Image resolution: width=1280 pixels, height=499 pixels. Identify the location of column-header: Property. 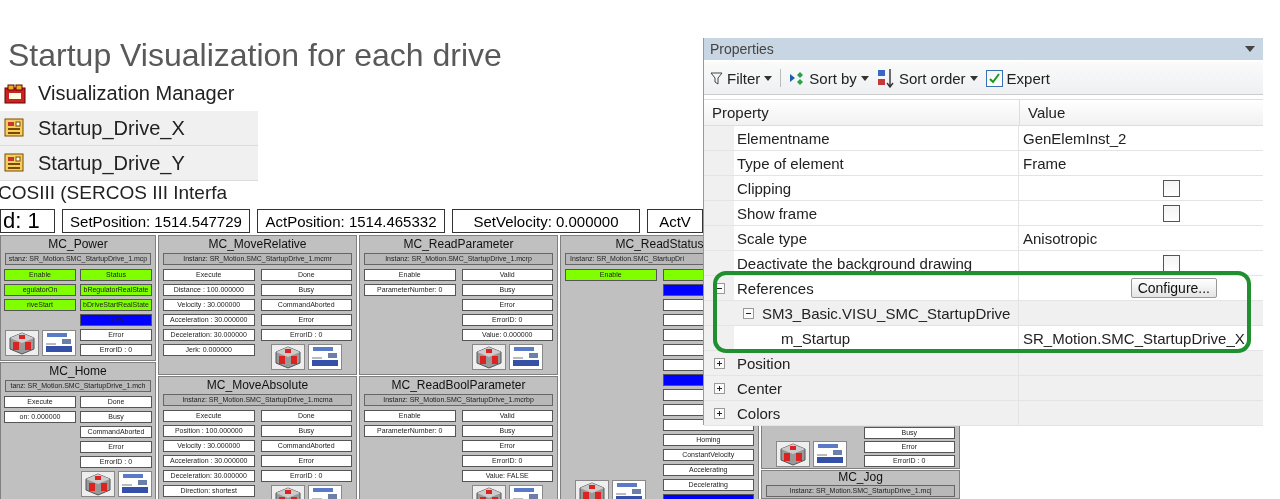
(736, 112).